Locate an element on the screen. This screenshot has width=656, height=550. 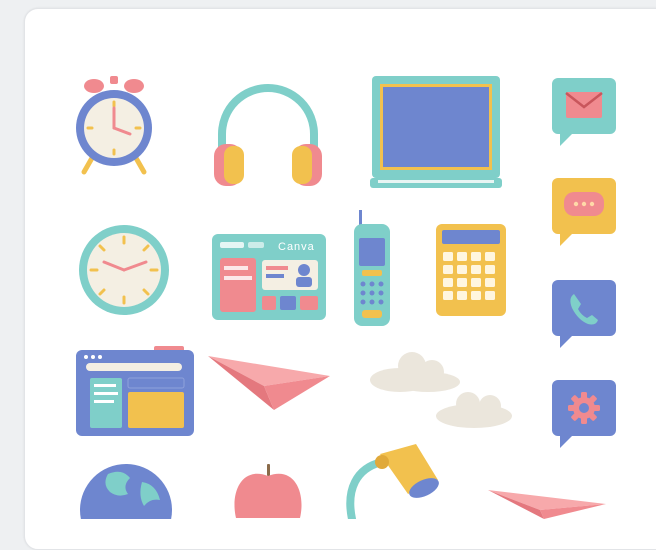
wall-clock-element is located at coordinates (124, 270).